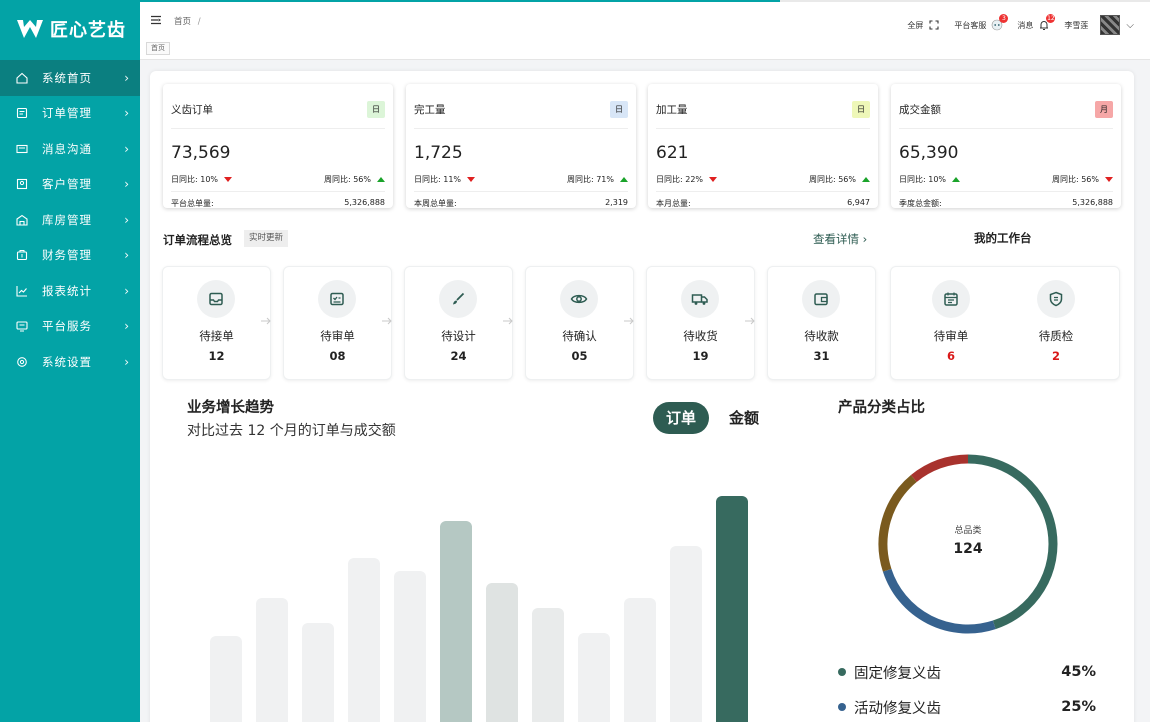 This screenshot has height=722, width=1150. What do you see at coordinates (967, 707) in the screenshot?
I see `legend-item: 活动修复义齿 25%` at bounding box center [967, 707].